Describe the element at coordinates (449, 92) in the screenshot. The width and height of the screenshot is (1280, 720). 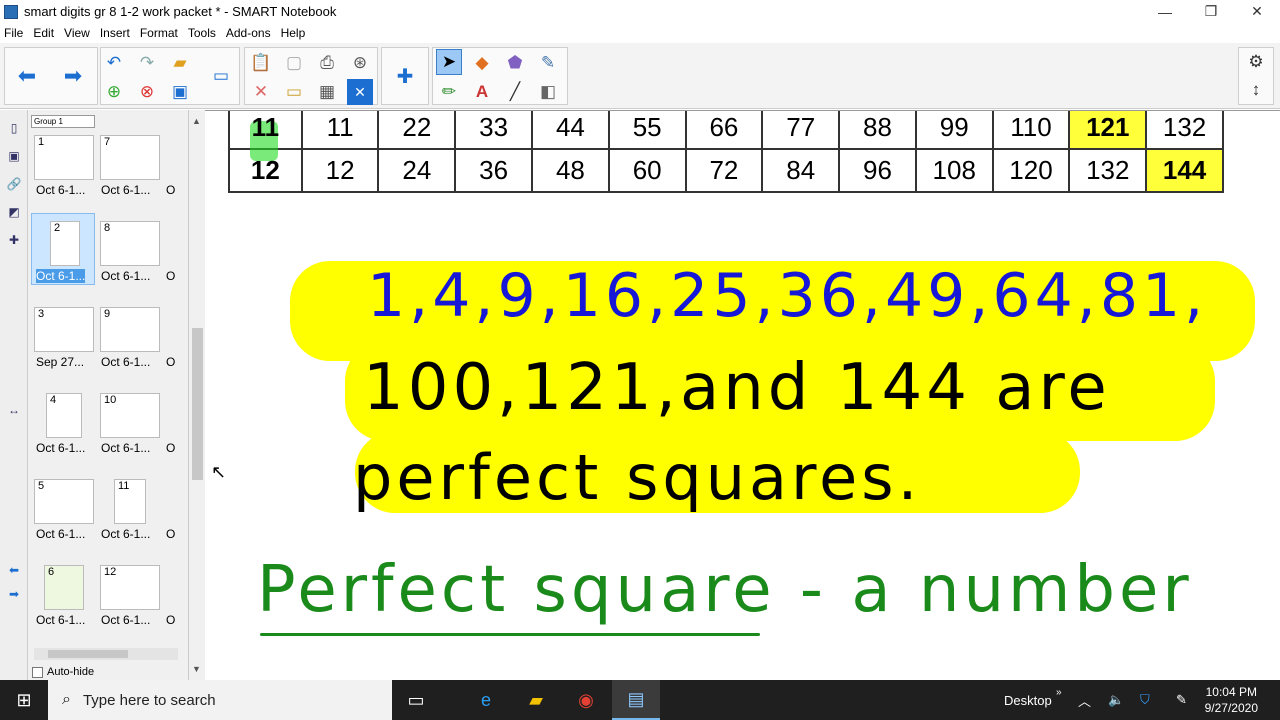
I see `pens-icon: ✏` at that location.